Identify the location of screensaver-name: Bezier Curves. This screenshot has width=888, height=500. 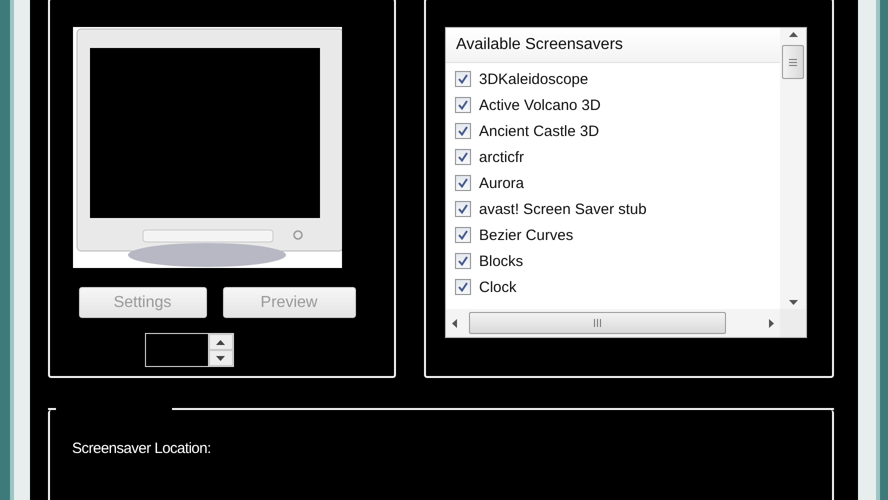
(526, 235).